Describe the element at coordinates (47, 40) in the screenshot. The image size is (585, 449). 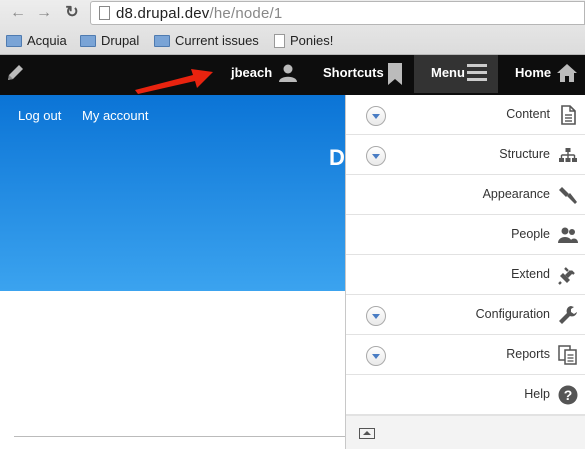
I see `bookmark-label: Acquia` at that location.